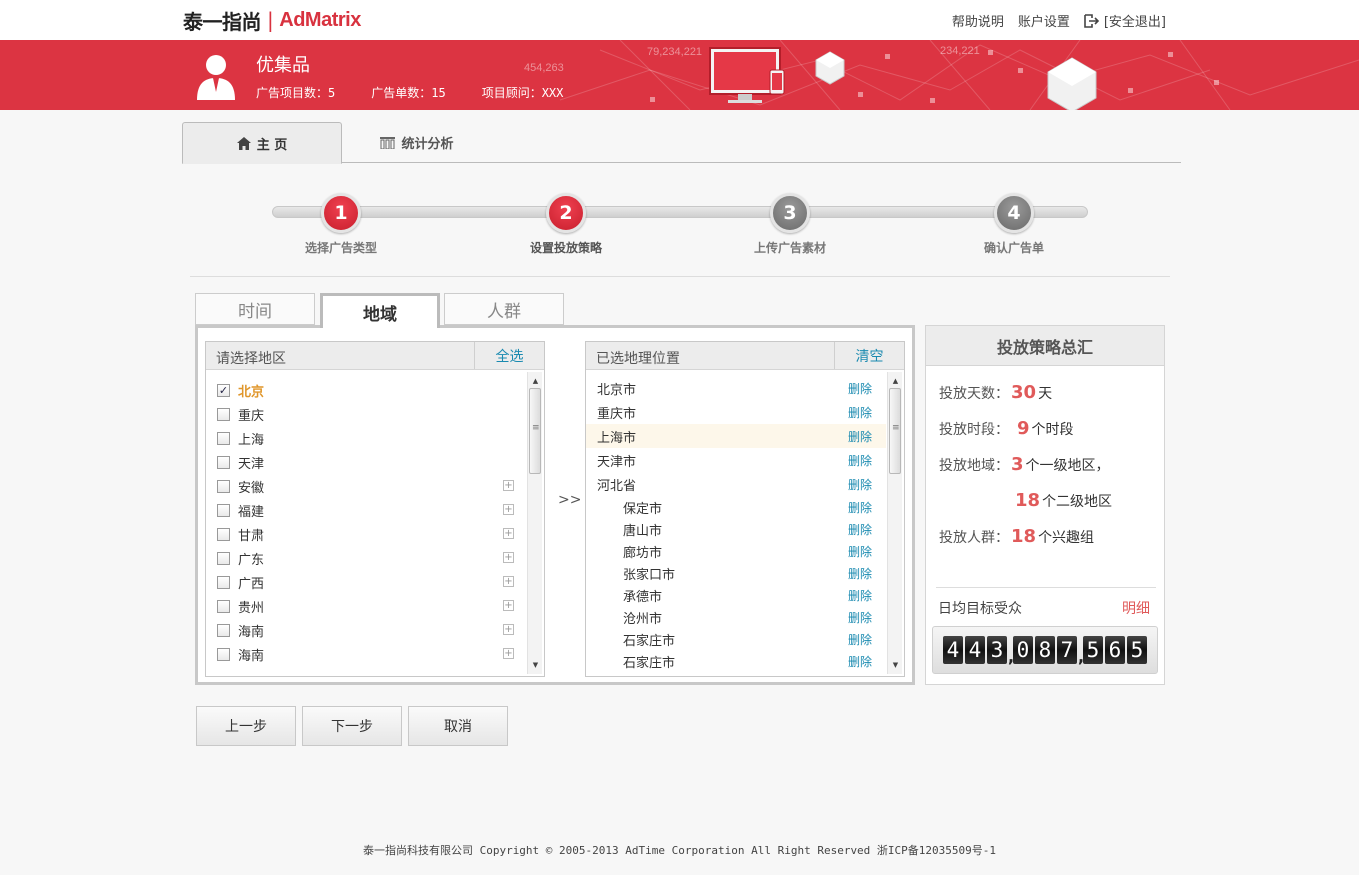 The width and height of the screenshot is (1359, 875). Describe the element at coordinates (1014, 224) in the screenshot. I see `step-4: 4 确认广告单` at that location.